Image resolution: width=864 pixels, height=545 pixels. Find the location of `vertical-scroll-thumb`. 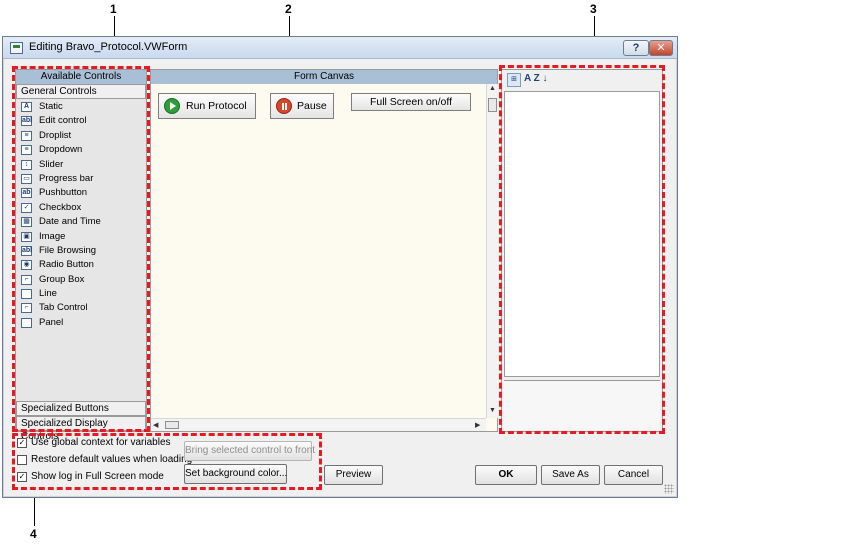

vertical-scroll-thumb is located at coordinates (492, 105).